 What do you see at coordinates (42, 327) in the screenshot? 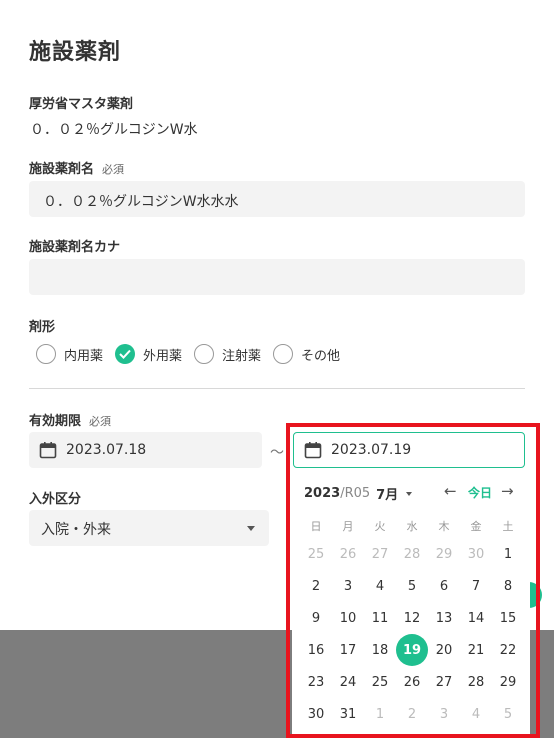
I see `form-label: 剤形` at bounding box center [42, 327].